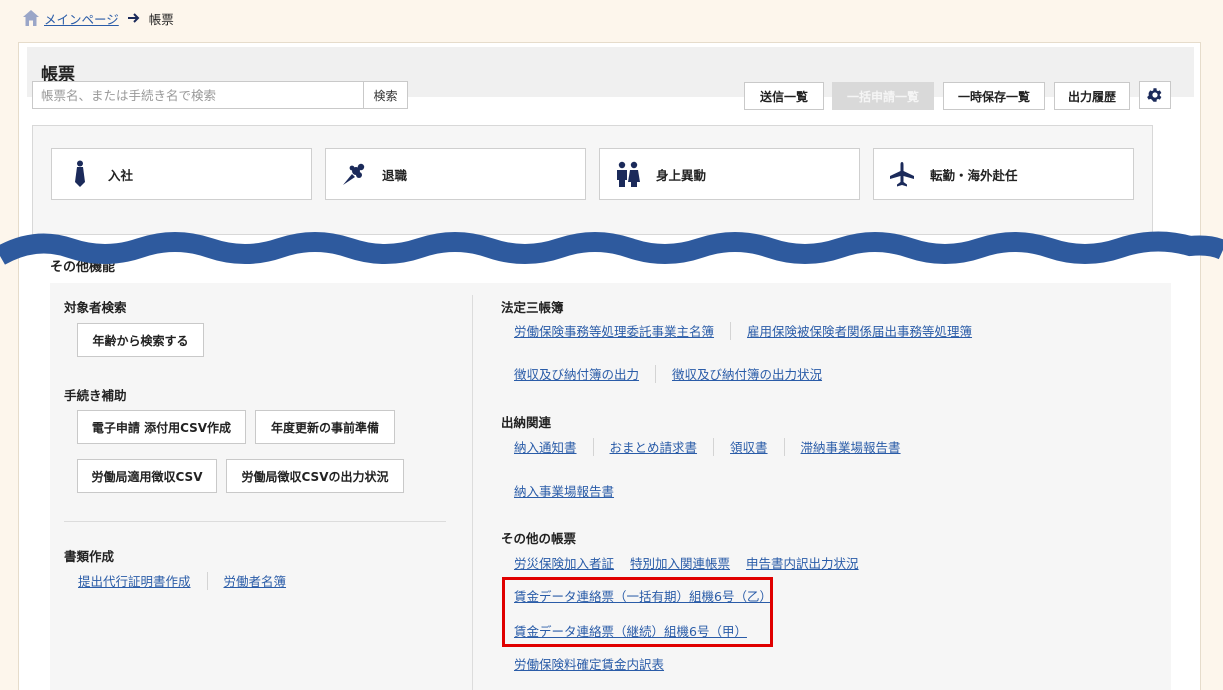 The image size is (1223, 690). What do you see at coordinates (614, 330) in the screenshot?
I see `entrust-register-link: 労働保険事務等処理委託事業主名簿` at bounding box center [614, 330].